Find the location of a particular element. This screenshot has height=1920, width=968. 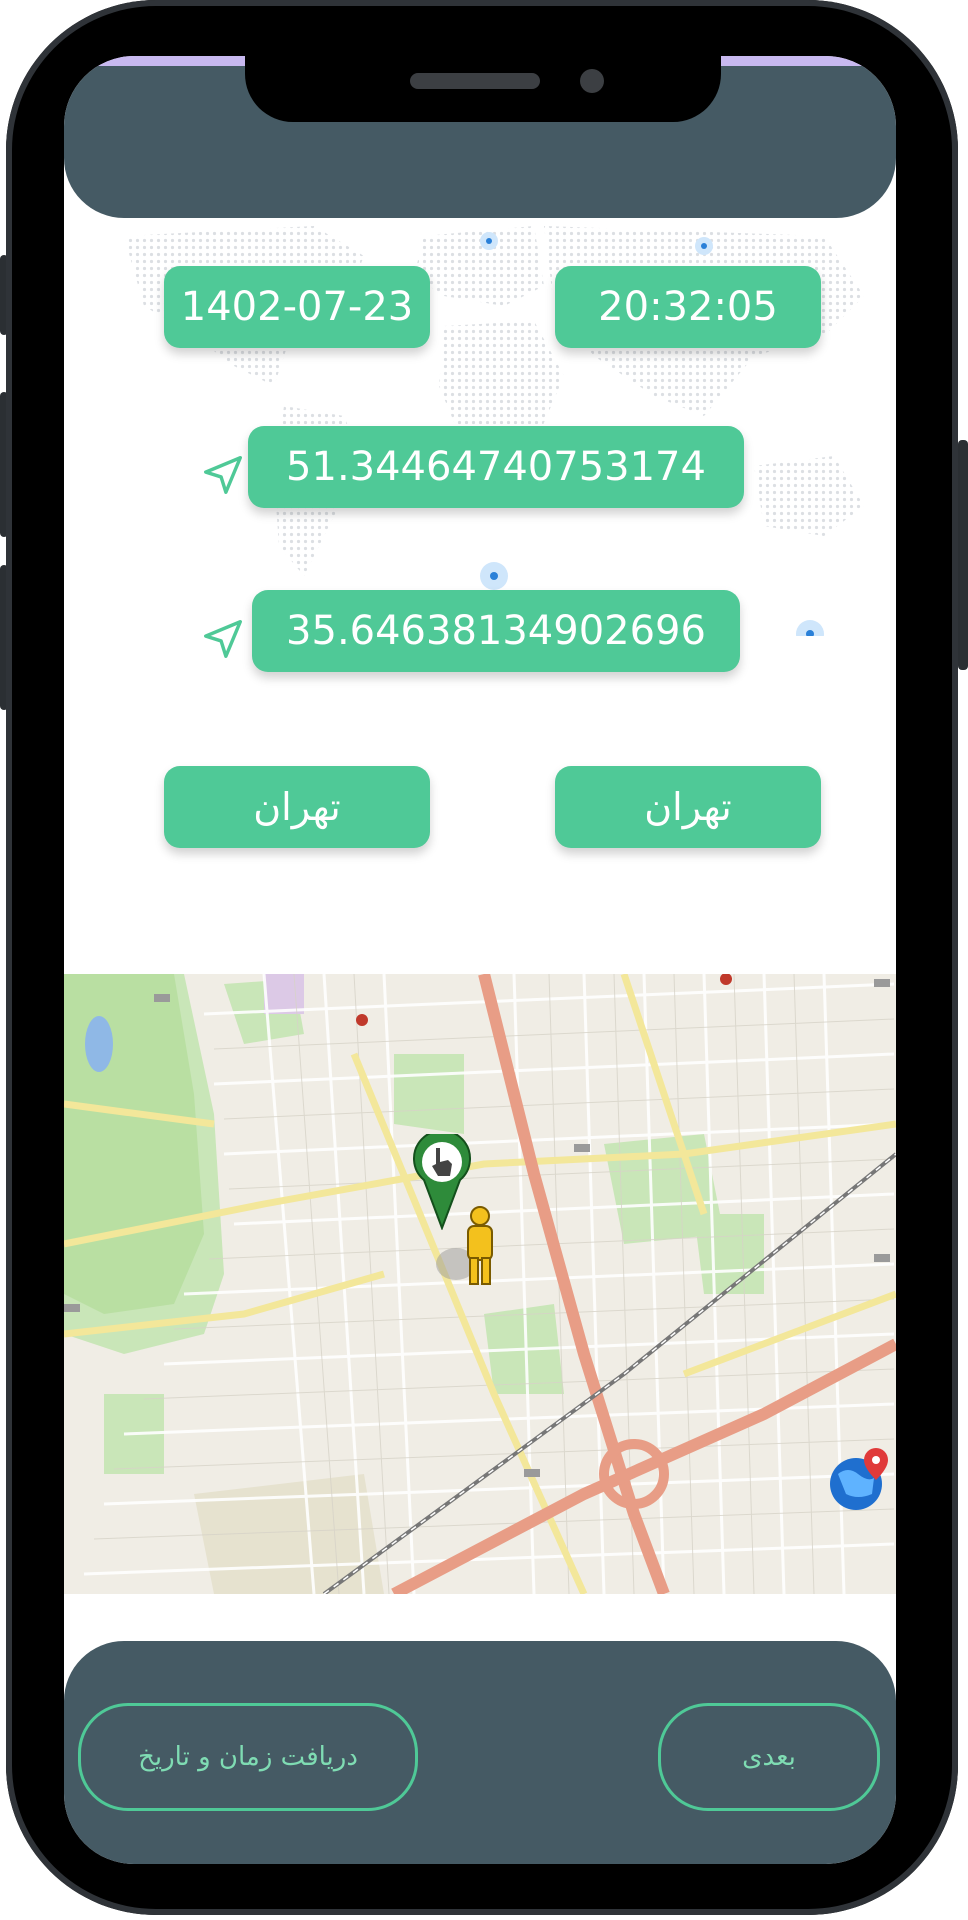

date-text: 1402-07-23 is located at coordinates (297, 307).